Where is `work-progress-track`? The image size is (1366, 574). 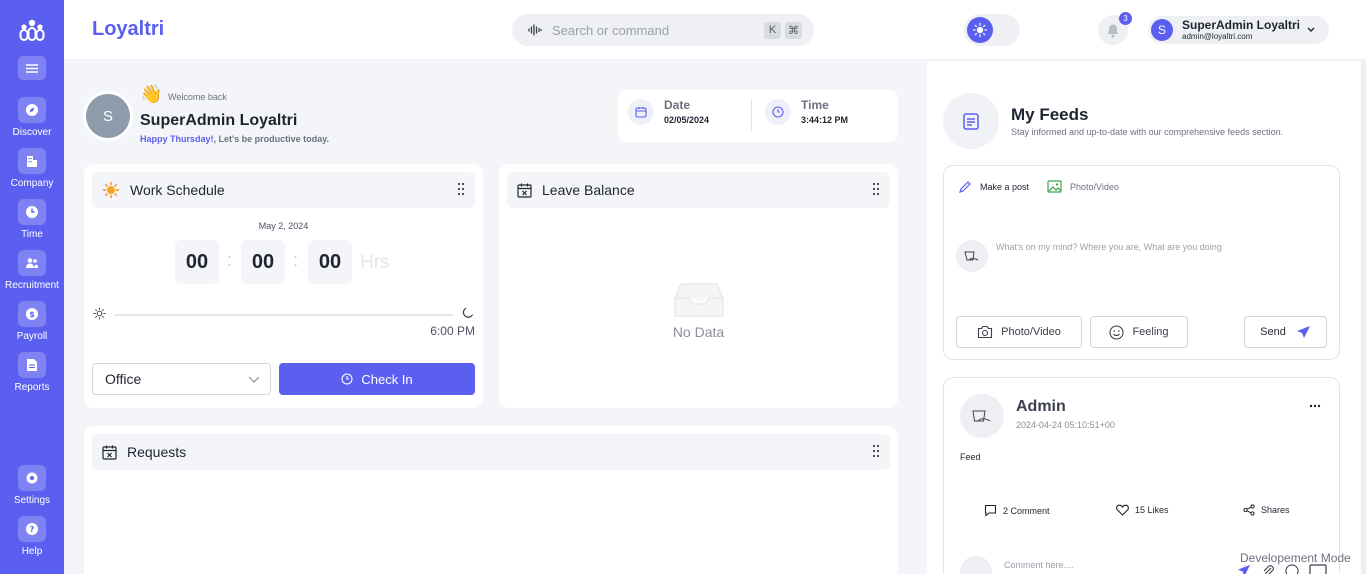 work-progress-track is located at coordinates (283, 315).